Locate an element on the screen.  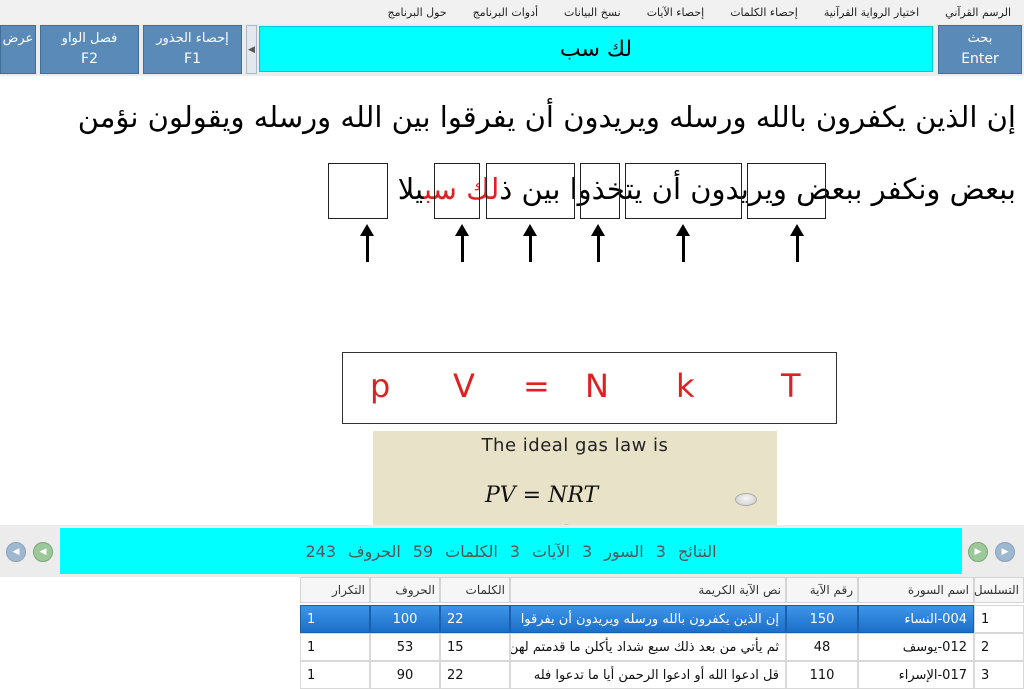
row-letters: 90 is located at coordinates (405, 675).